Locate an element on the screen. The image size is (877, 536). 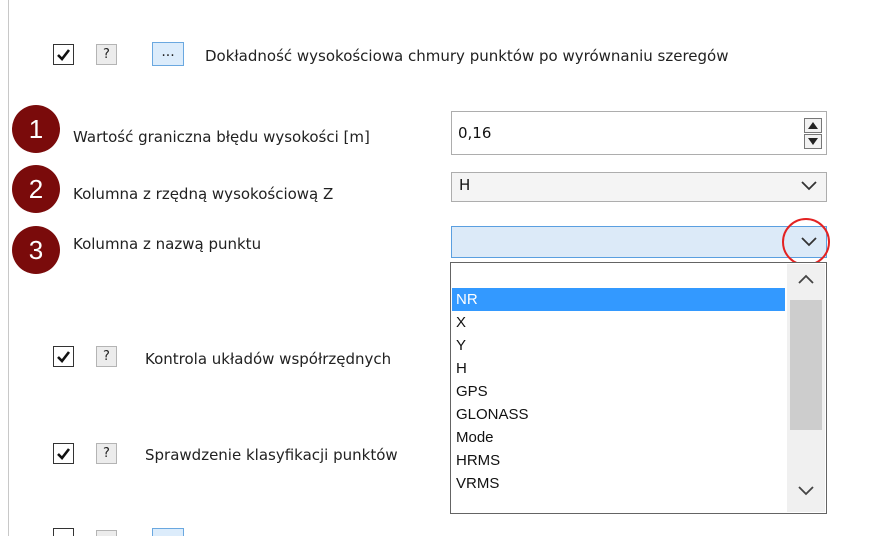
height-error-label: Wartość graniczna błędu wysokości [m] is located at coordinates (221, 137).